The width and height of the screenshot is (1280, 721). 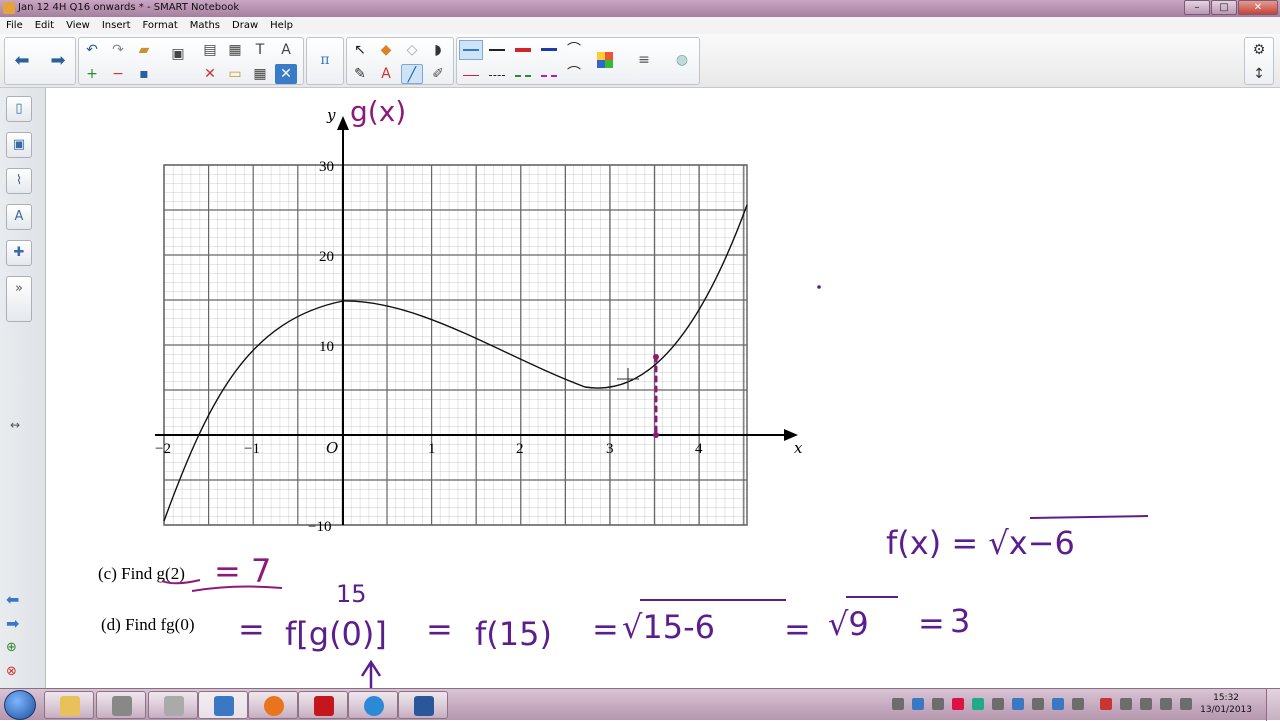 I want to click on expand-sidebar-icon: », so click(x=19, y=299).